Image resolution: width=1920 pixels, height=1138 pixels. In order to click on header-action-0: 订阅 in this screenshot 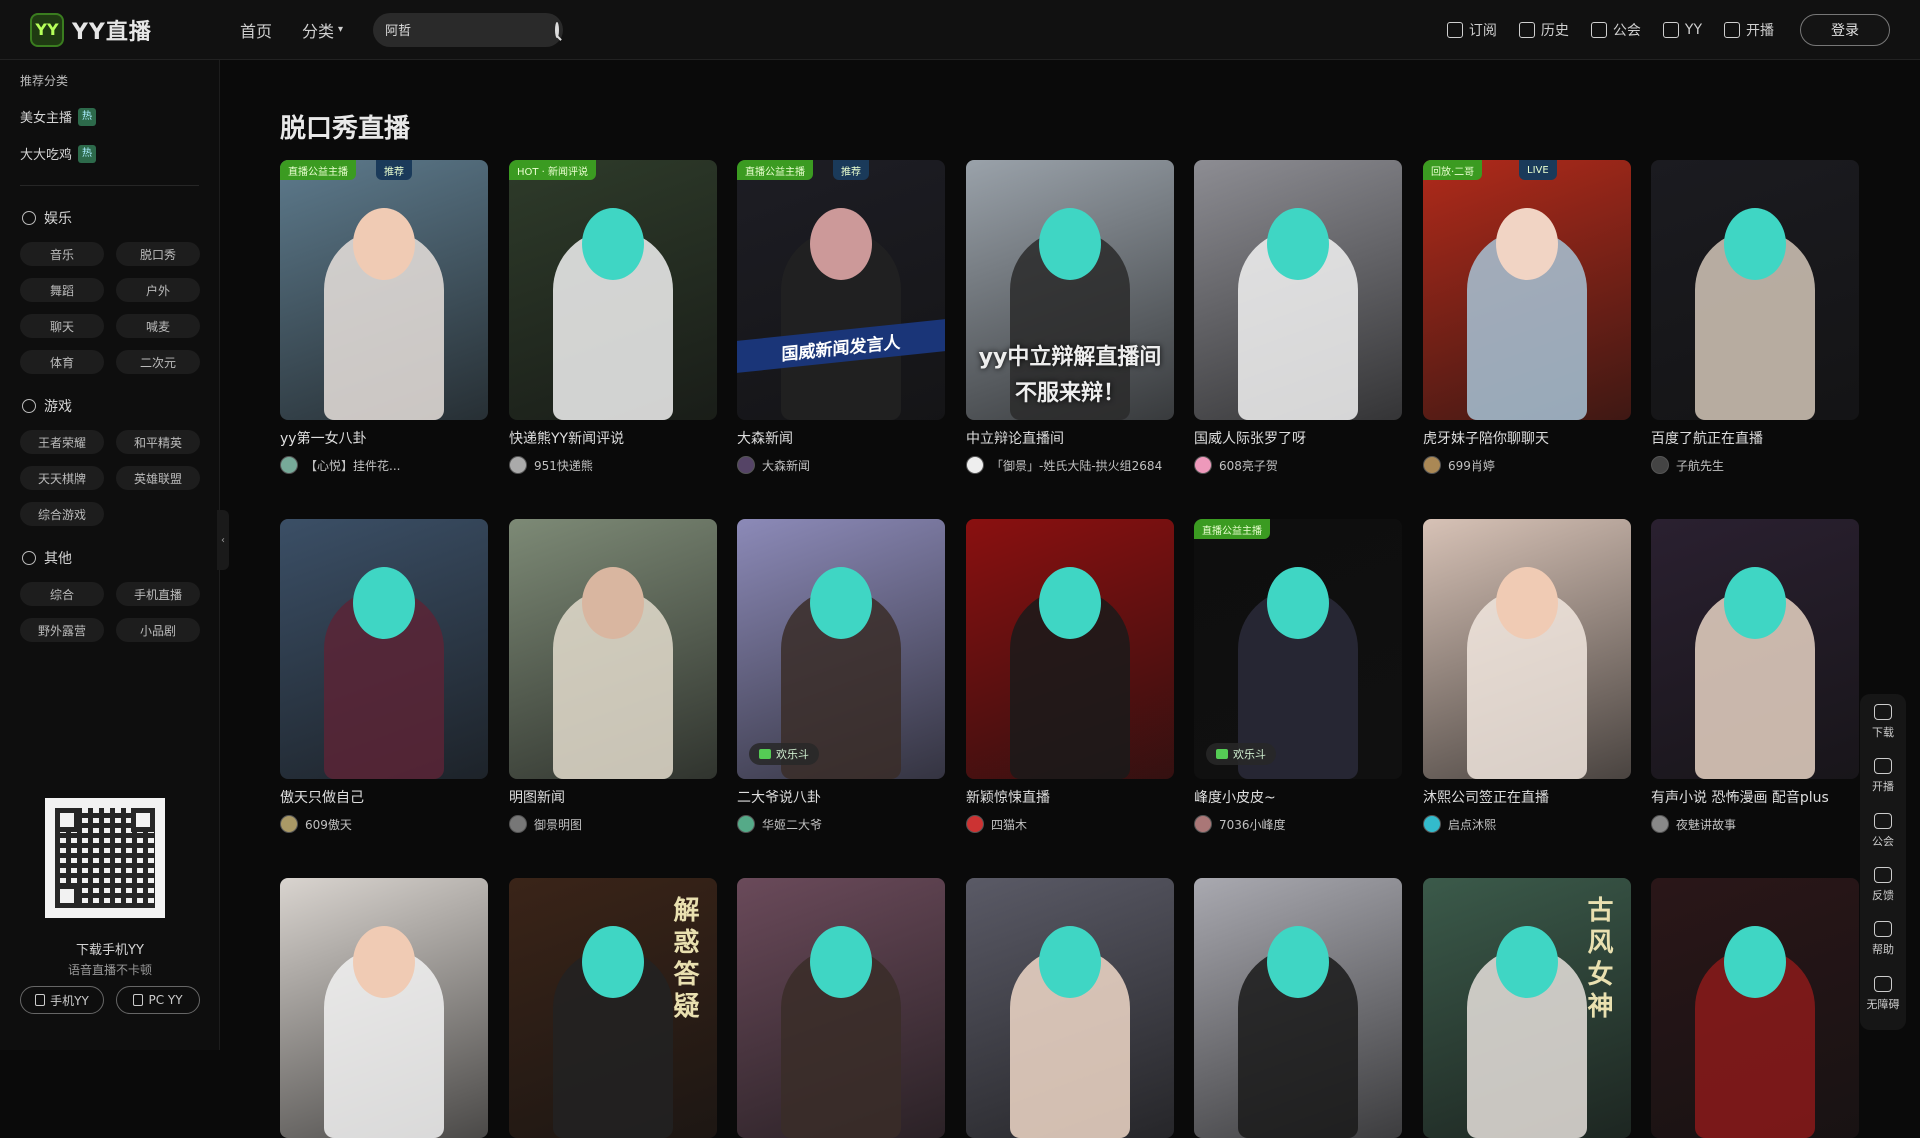, I will do `click(1471, 30)`.